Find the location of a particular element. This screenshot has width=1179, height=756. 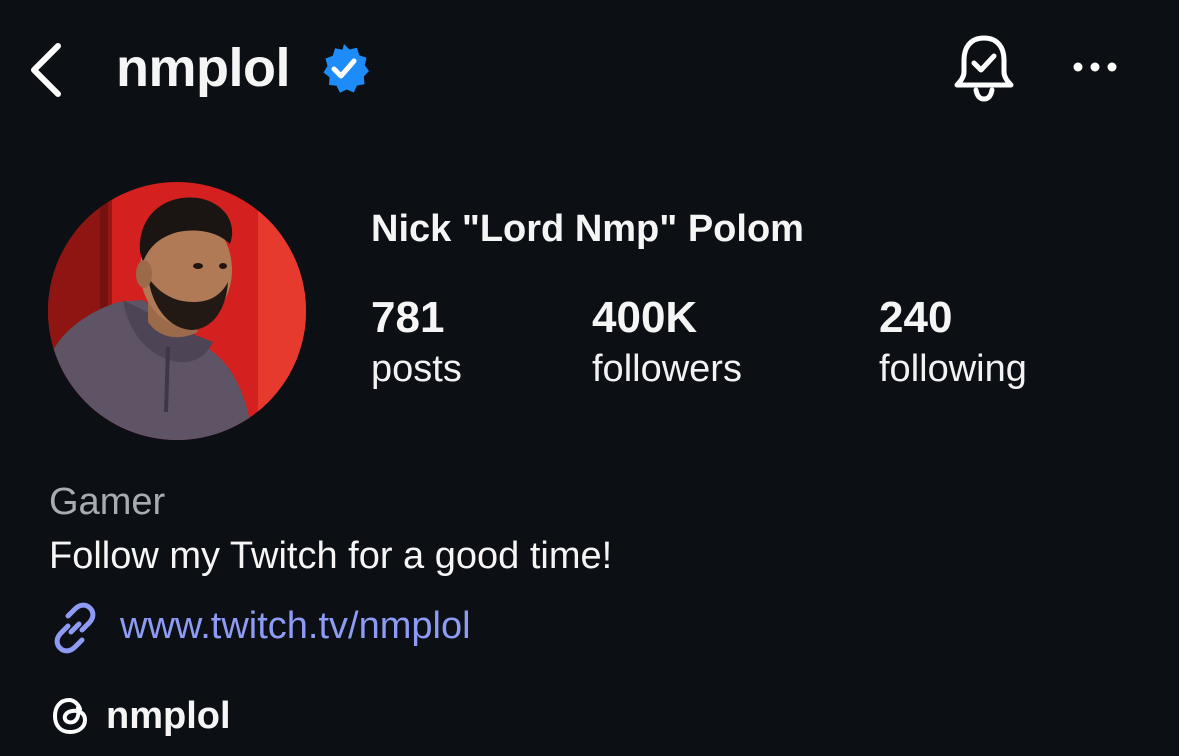

chevron-left-icon is located at coordinates (46, 70).